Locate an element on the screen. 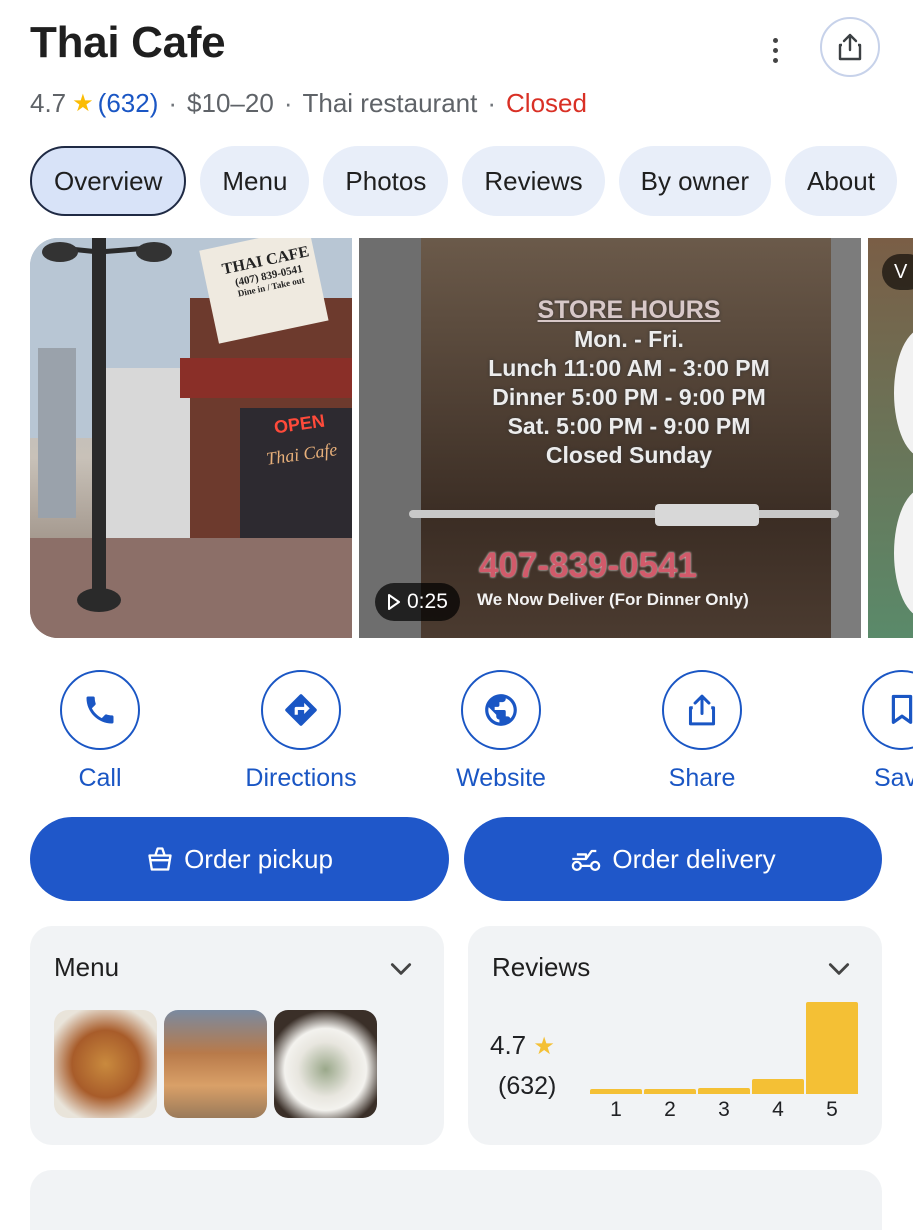 The image size is (913, 1230). hours-line: Sat. 5:00 PM - 9:00 PM is located at coordinates (629, 426).